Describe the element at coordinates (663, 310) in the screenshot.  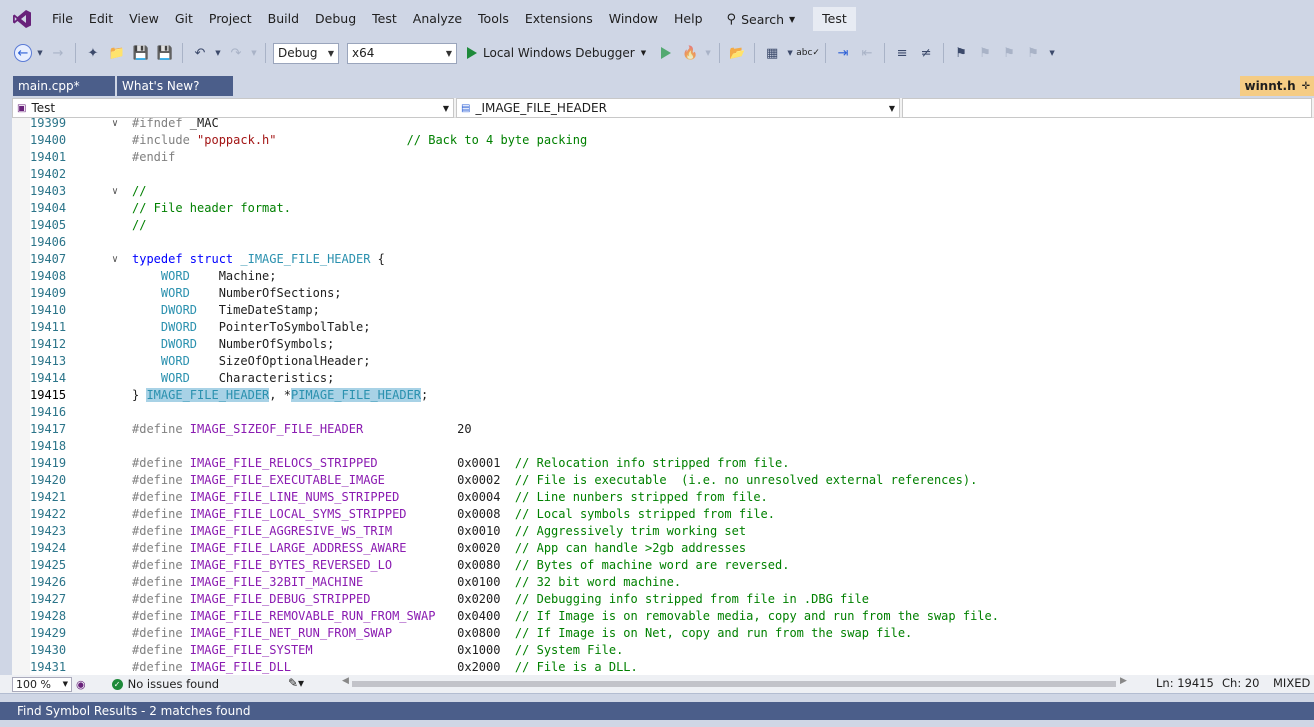
I see `code-line: 19410 DWORD TimeDateStamp;` at that location.